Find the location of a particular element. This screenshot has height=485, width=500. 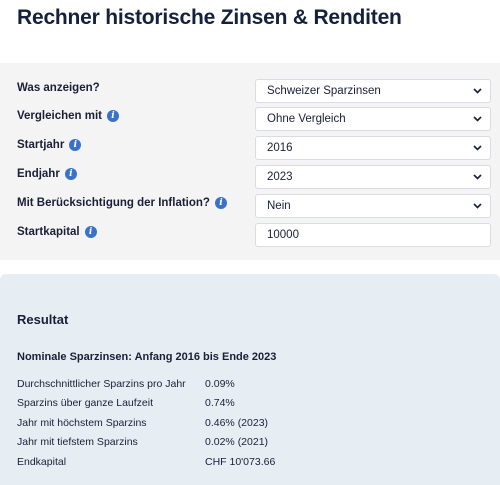

result-row-value: 0.46% (2023) is located at coordinates (237, 423).